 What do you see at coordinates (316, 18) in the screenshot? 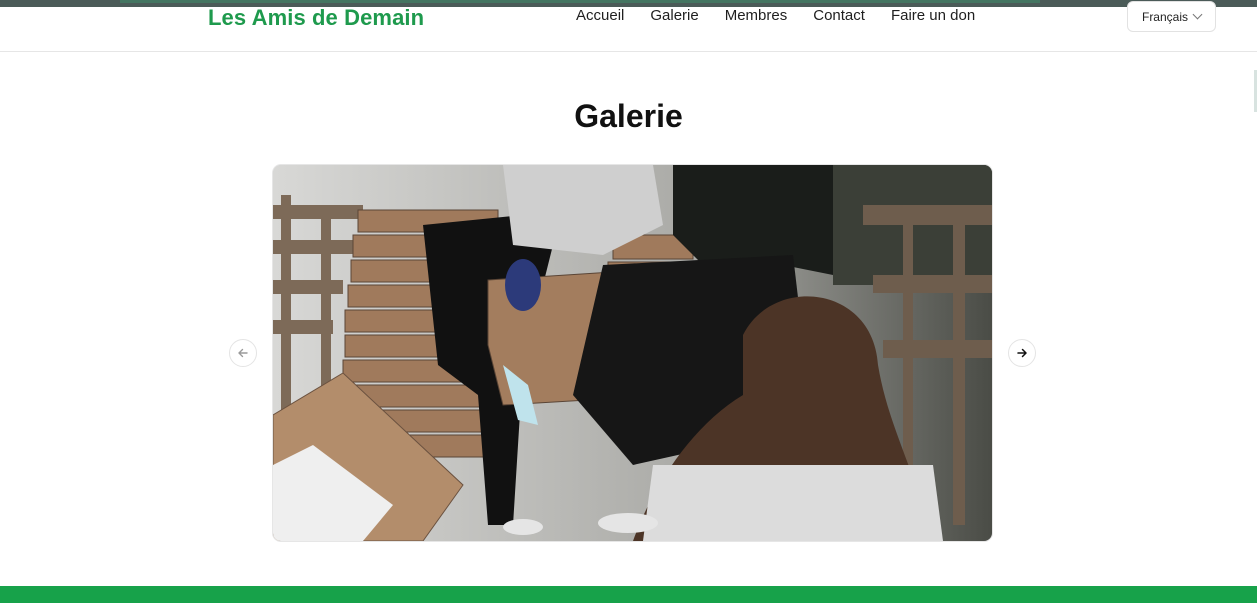
I see `site-logo: Les Amis de Demain` at bounding box center [316, 18].